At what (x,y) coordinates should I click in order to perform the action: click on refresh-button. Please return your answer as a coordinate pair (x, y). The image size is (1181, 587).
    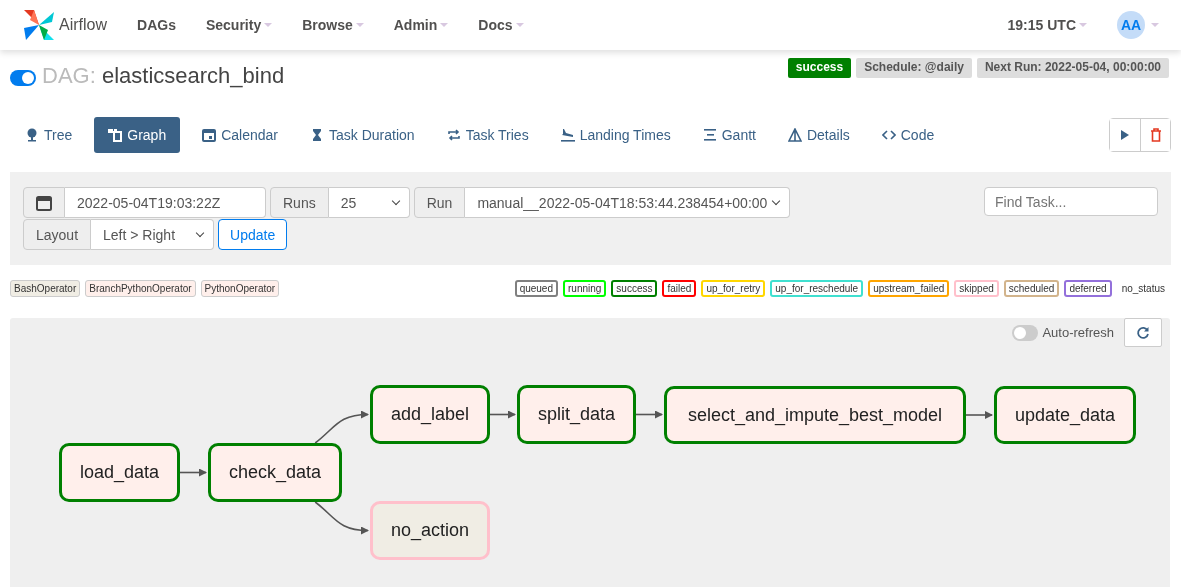
    Looking at the image, I should click on (1143, 332).